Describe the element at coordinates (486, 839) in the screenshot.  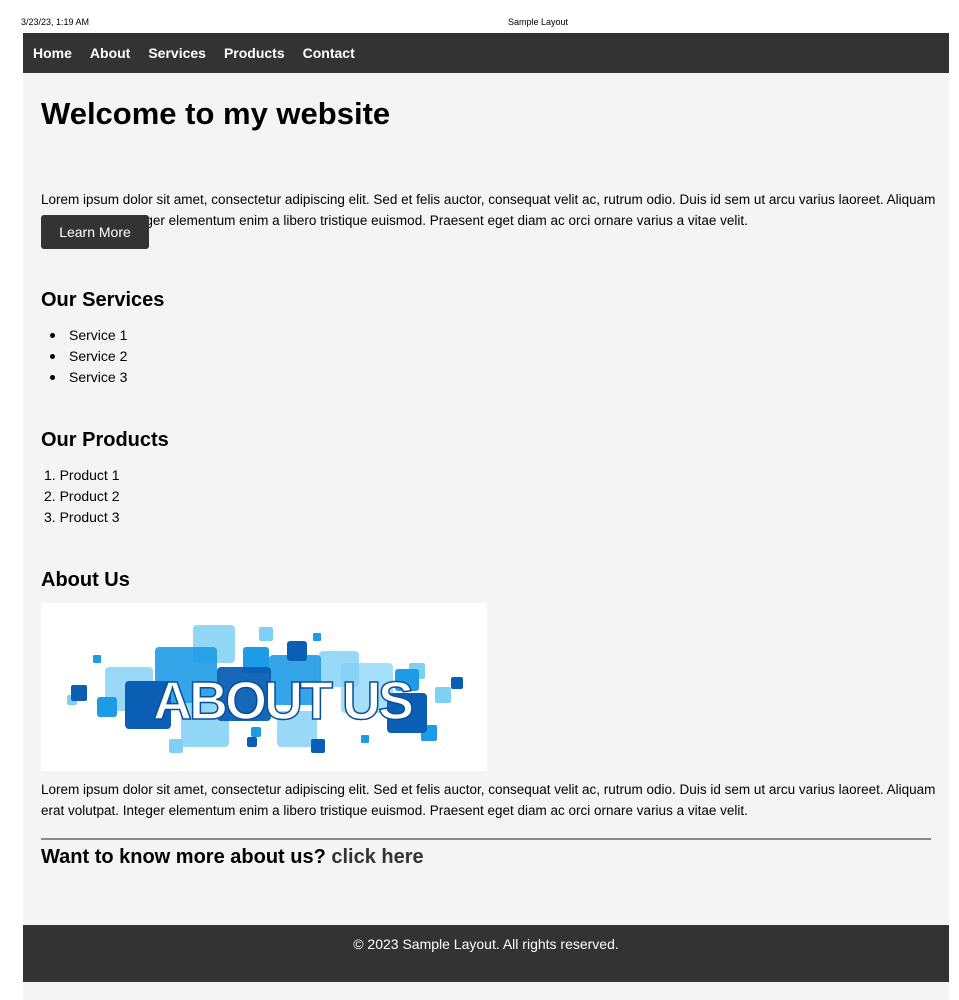
I see `divider` at that location.